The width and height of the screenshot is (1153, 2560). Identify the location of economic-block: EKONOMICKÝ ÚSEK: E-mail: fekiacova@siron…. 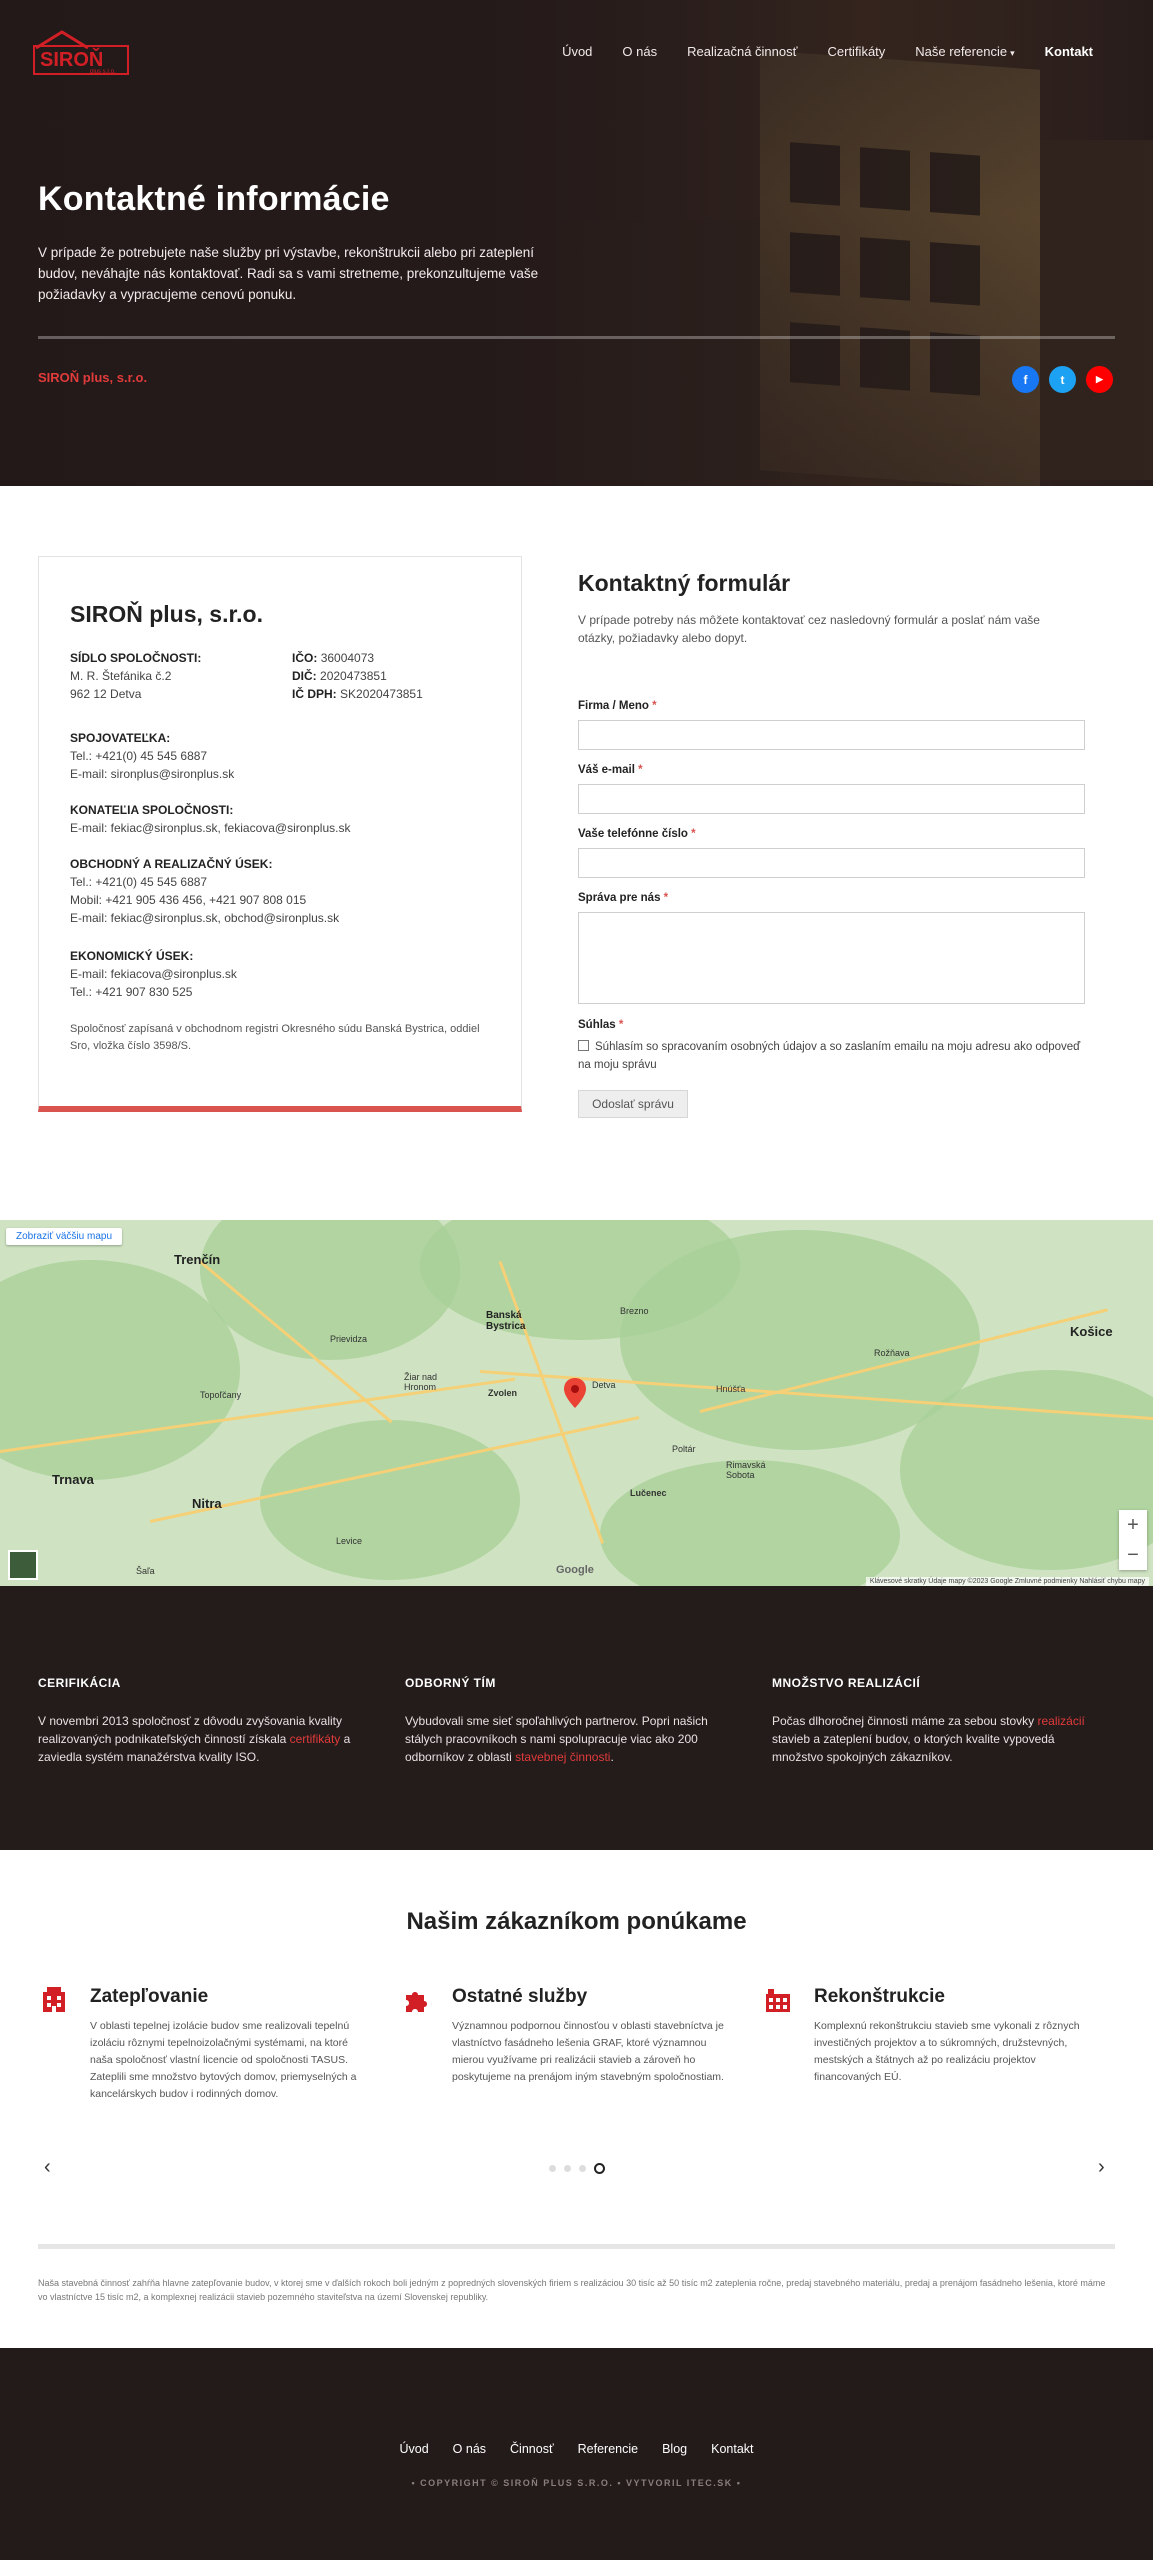
(153, 974).